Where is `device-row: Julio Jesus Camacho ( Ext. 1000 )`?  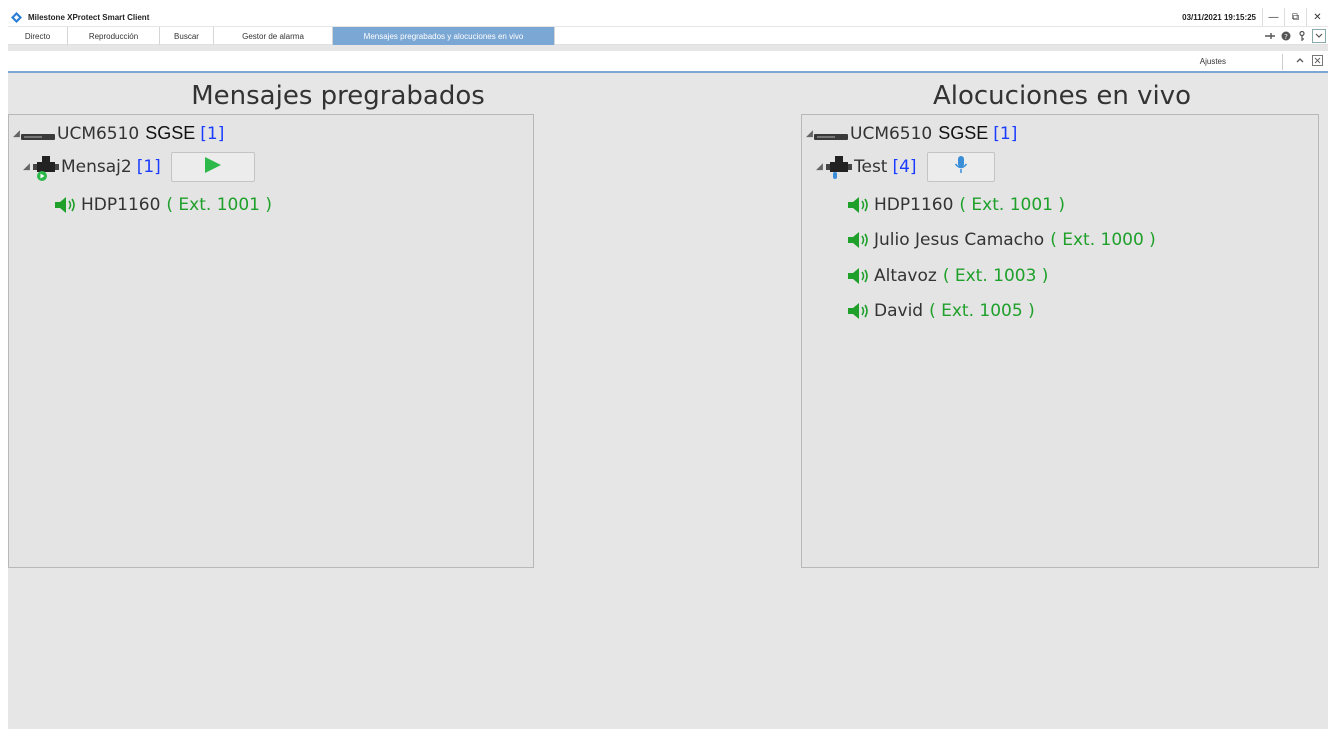 device-row: Julio Jesus Camacho ( Ext. 1000 ) is located at coordinates (1001, 240).